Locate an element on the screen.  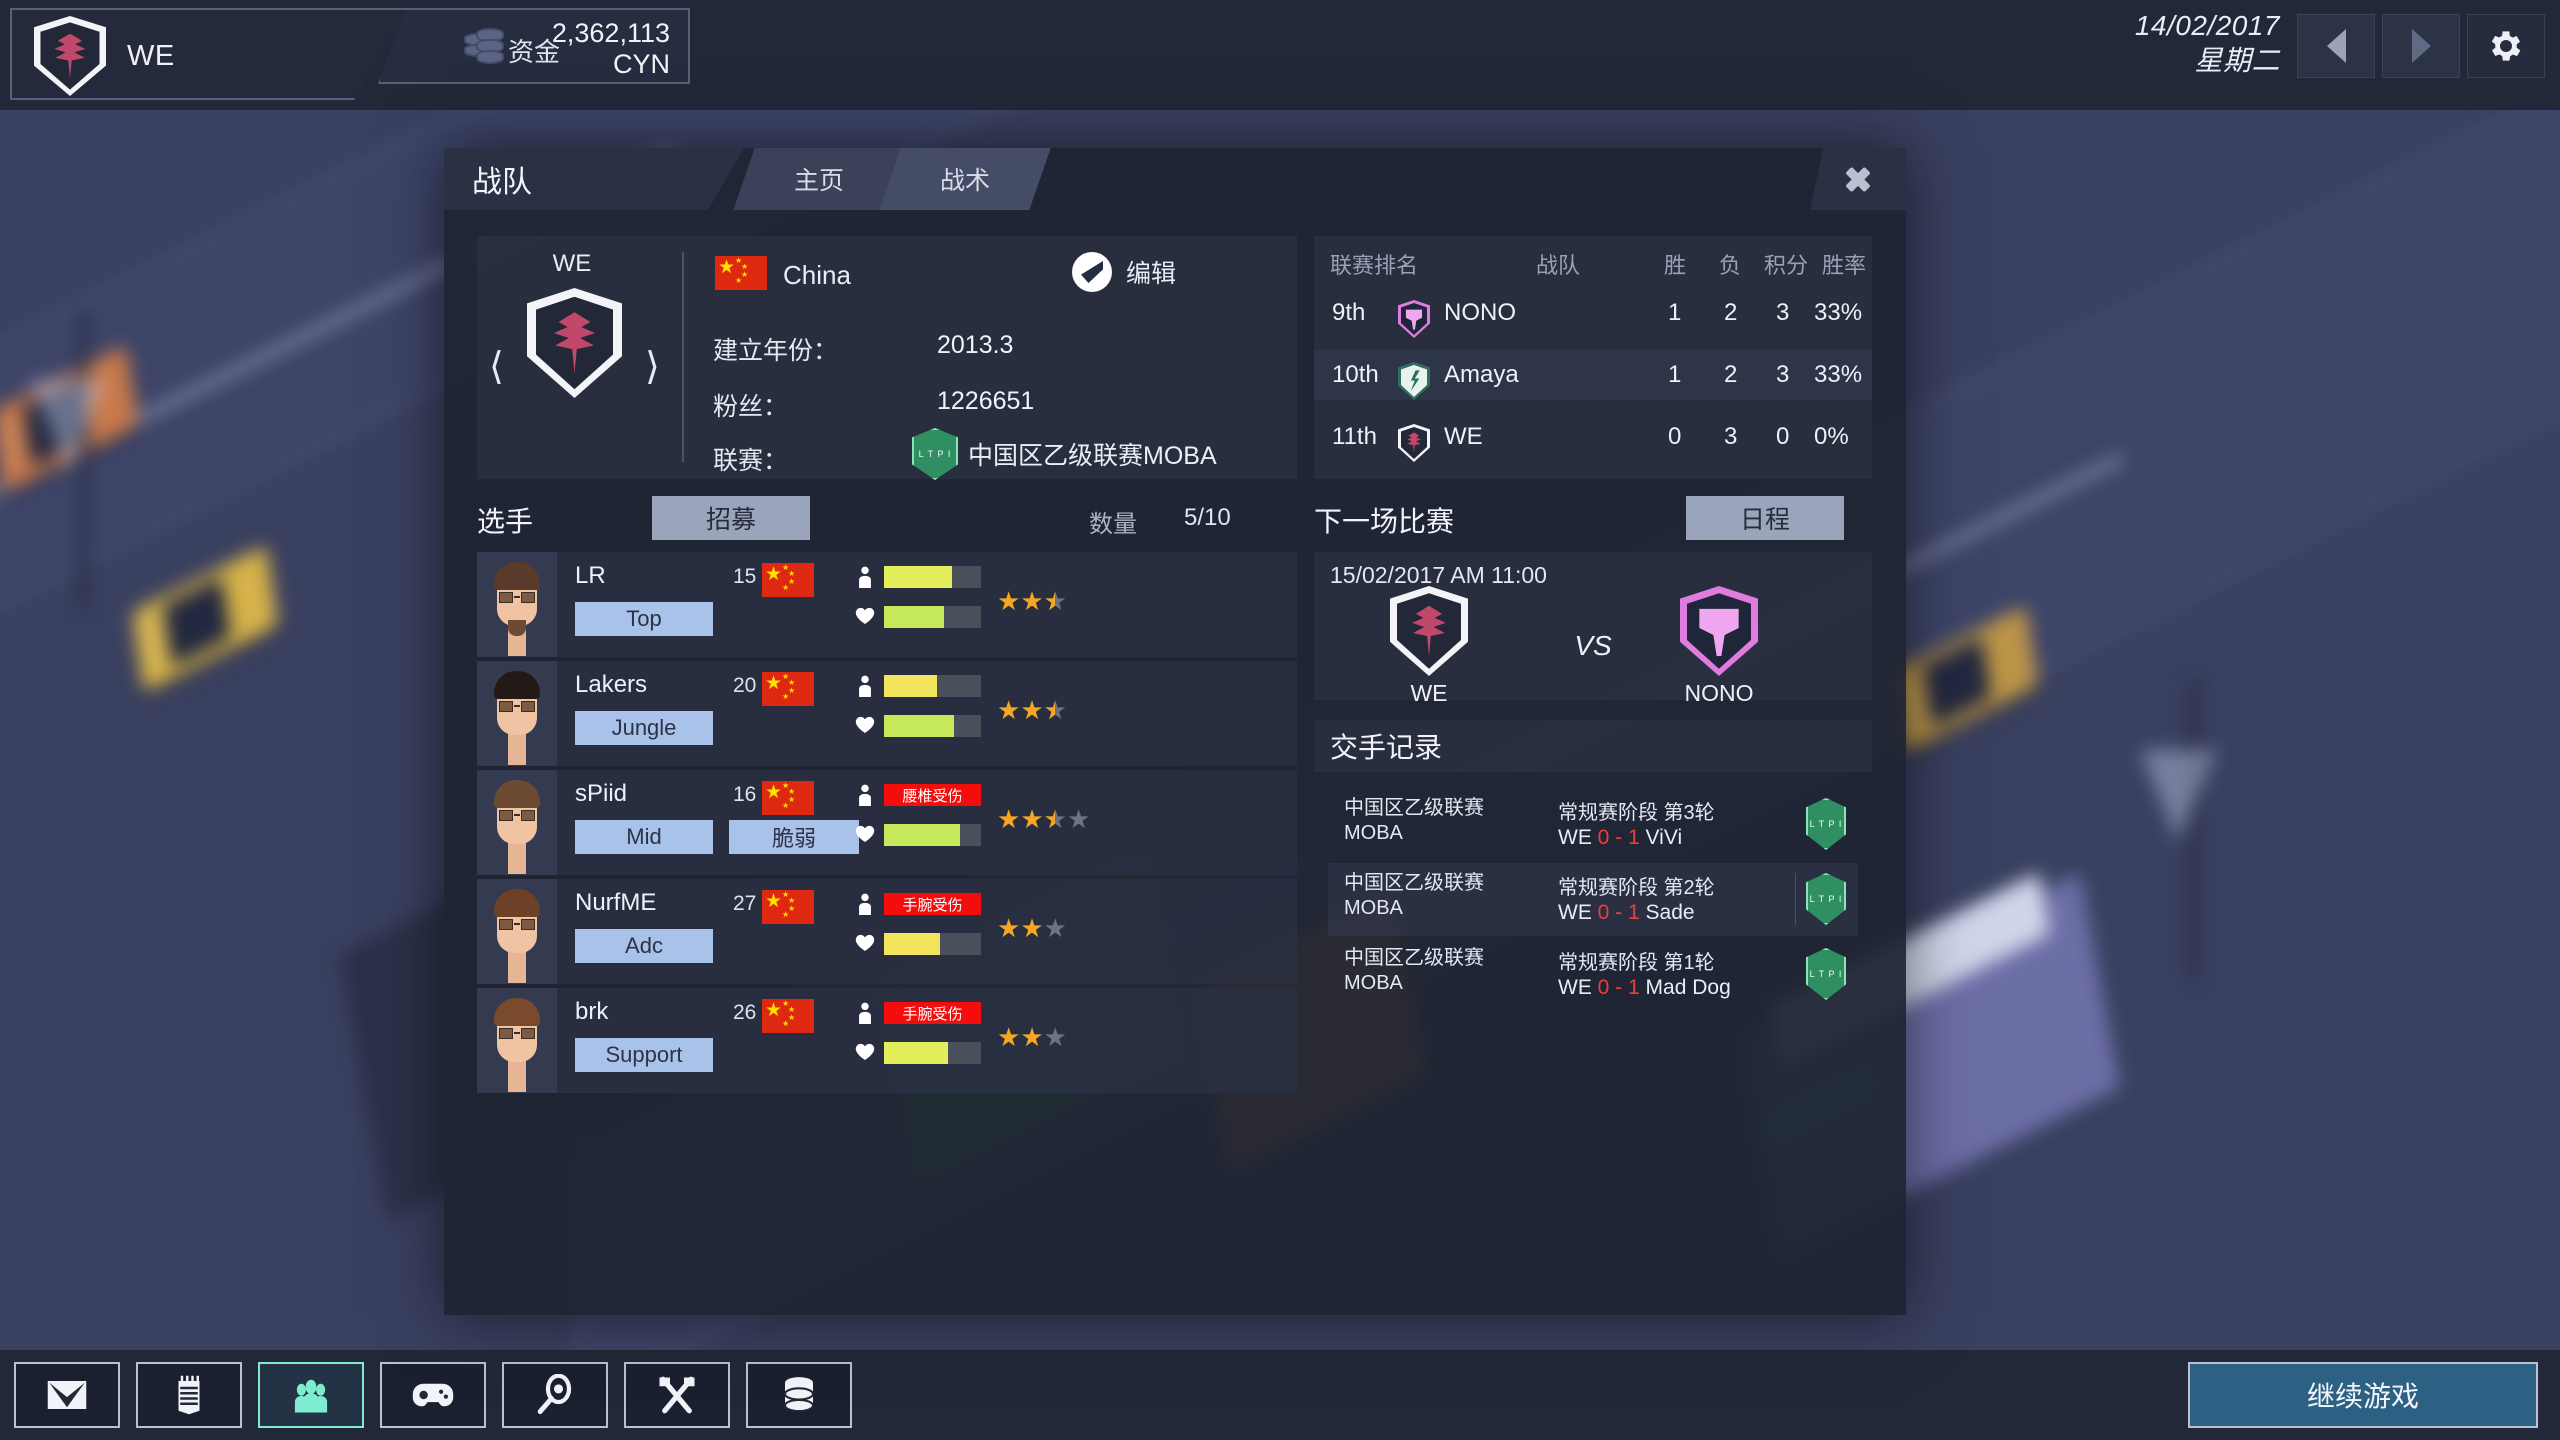
star-half-icon: ★ is located at coordinates (1055, 819).